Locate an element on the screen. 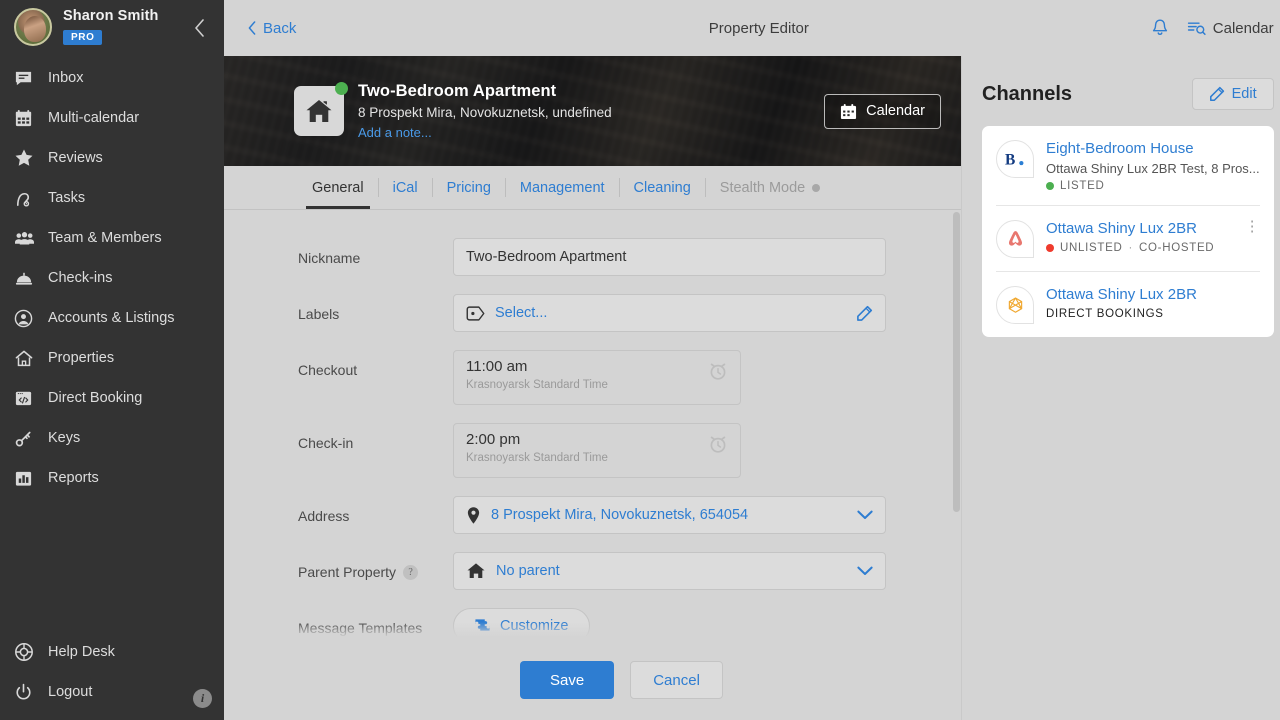 Image resolution: width=1280 pixels, height=720 pixels. help-question-icon: ? is located at coordinates (411, 572).